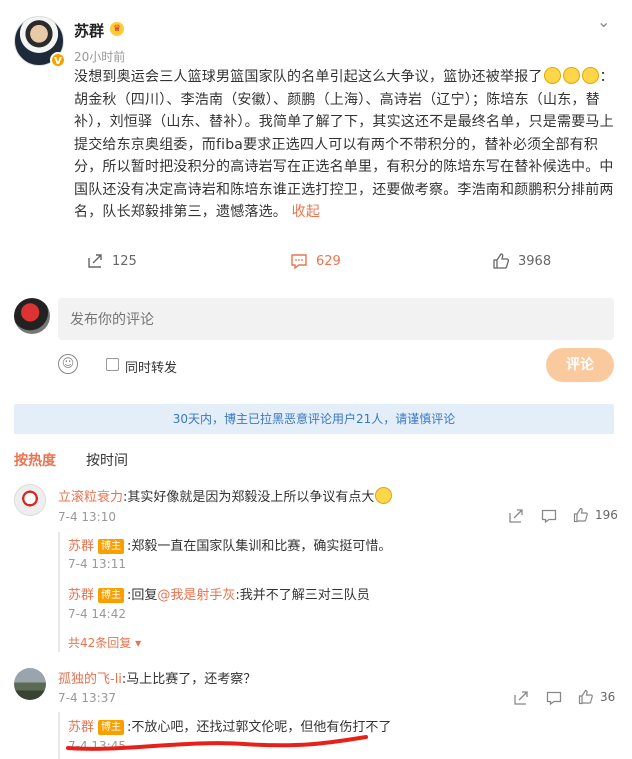 The width and height of the screenshot is (632, 759). I want to click on comment-body: :其实好像就是因为郑毅没上所以争议有点大, so click(249, 497).